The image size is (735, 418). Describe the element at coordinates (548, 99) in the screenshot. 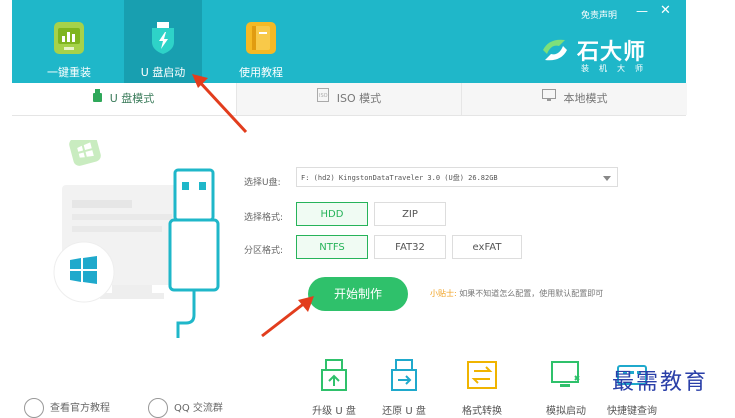

I see `monitor-icon` at that location.